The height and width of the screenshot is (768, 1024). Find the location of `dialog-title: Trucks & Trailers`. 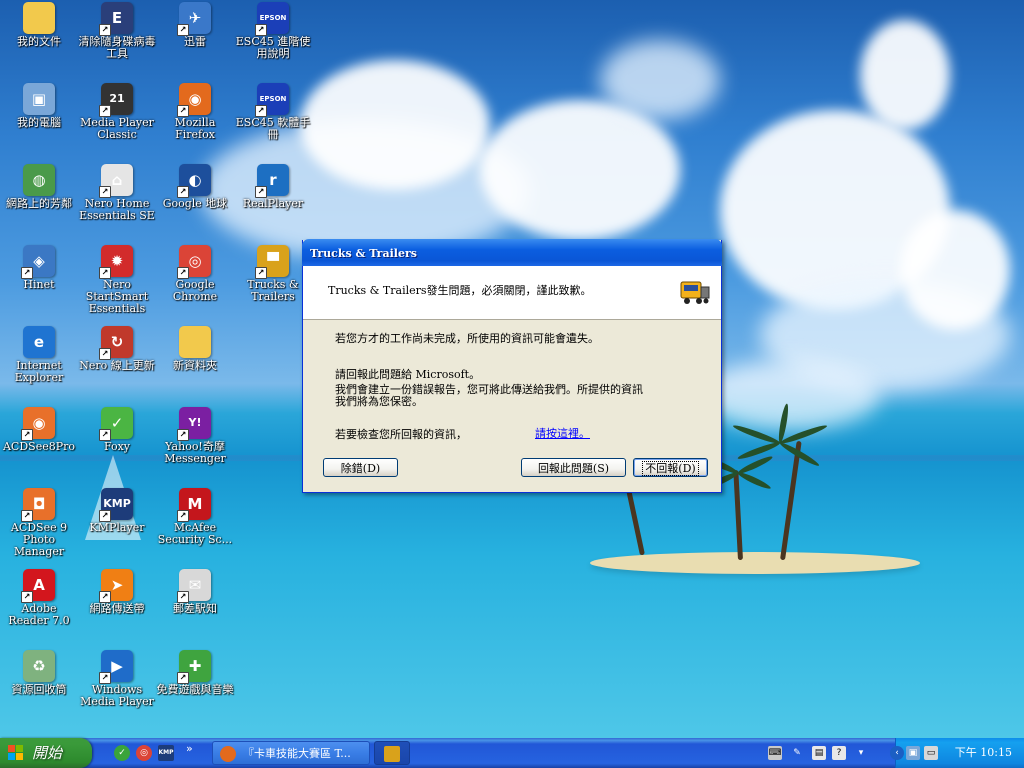

dialog-title: Trucks & Trailers is located at coordinates (512, 252).